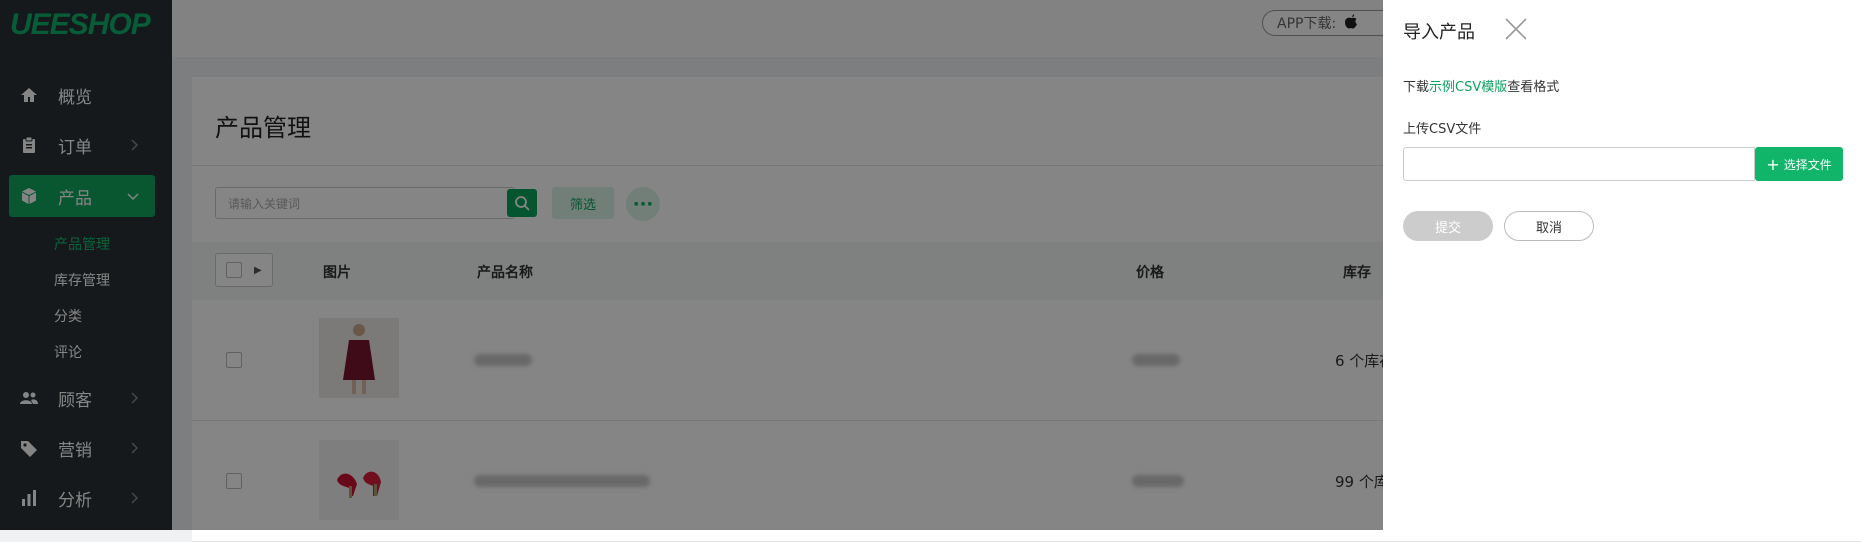  I want to click on submit-button: 提交, so click(1448, 226).